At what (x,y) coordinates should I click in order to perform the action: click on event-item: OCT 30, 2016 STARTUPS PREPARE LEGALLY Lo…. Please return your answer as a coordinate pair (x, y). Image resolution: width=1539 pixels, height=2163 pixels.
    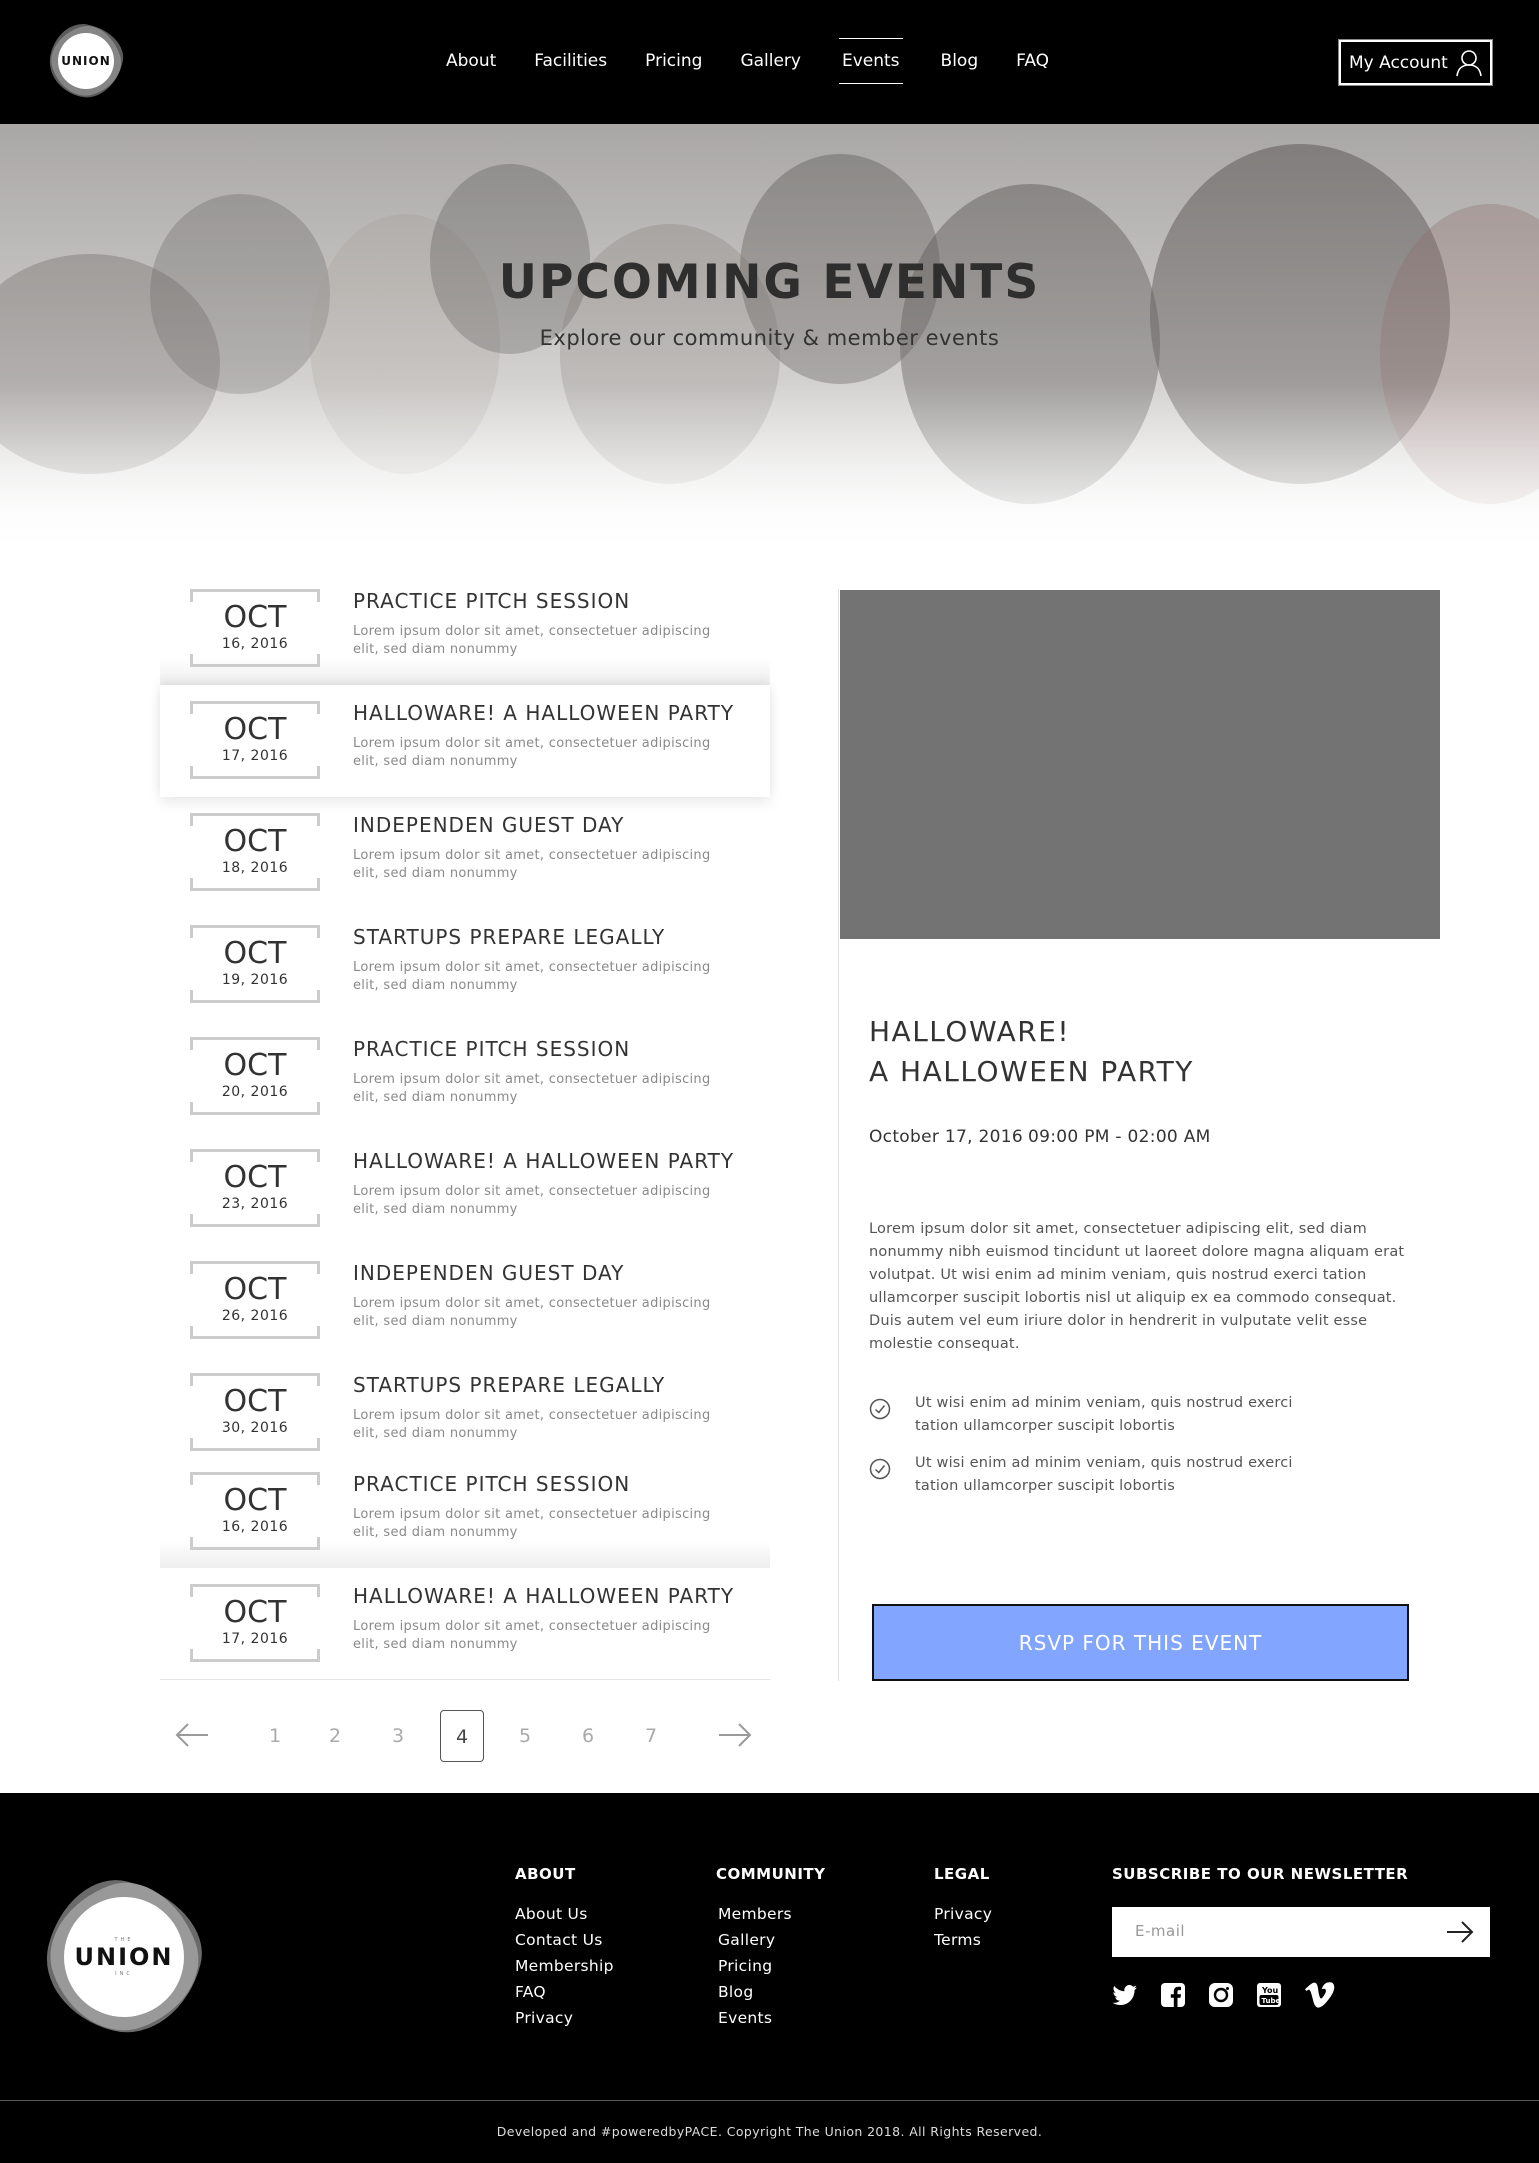
    Looking at the image, I should click on (465, 1413).